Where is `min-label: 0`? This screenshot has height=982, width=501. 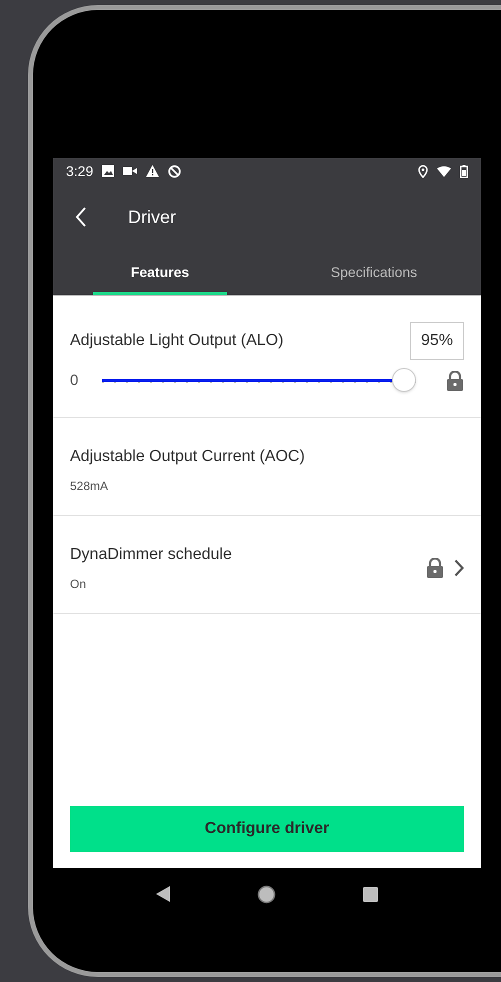
min-label: 0 is located at coordinates (75, 381).